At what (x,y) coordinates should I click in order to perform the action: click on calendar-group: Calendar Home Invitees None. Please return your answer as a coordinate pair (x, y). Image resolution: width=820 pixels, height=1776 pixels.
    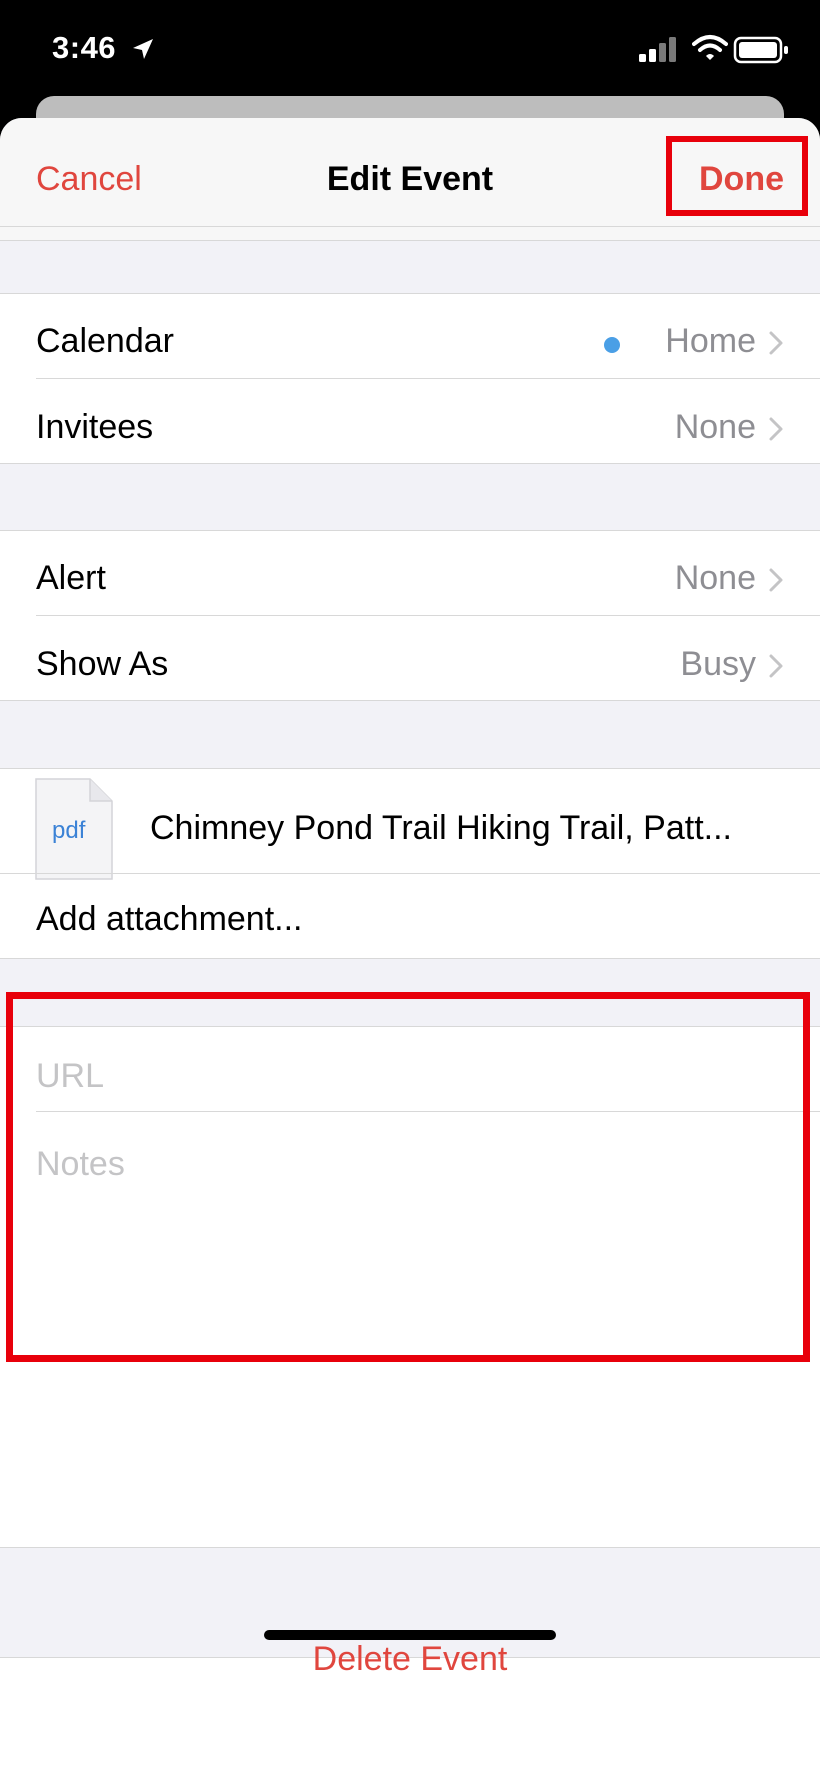
    Looking at the image, I should click on (410, 378).